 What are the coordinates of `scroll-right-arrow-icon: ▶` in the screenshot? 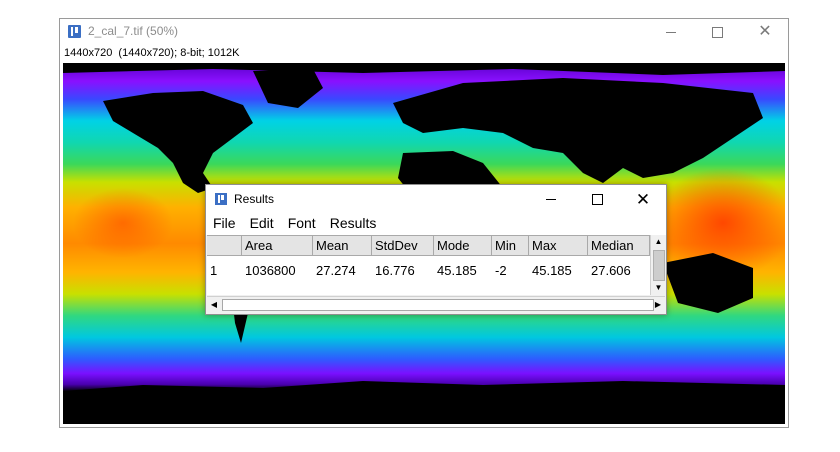 It's located at (658, 304).